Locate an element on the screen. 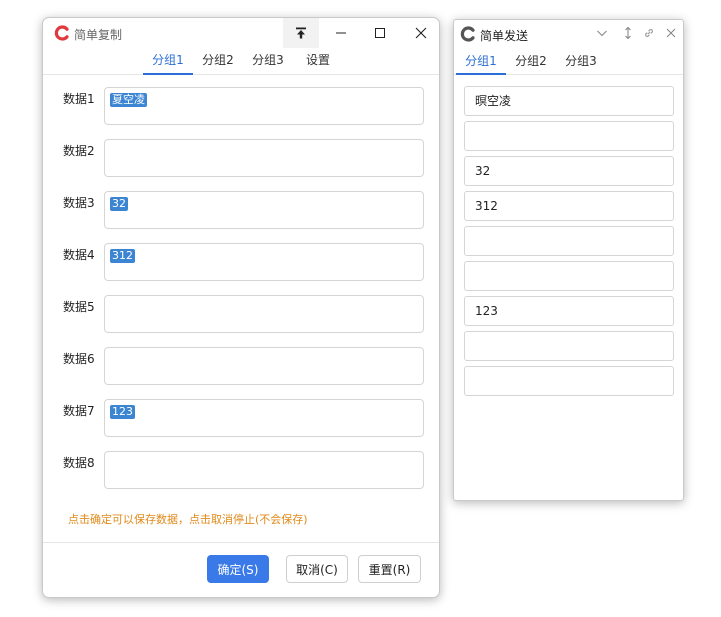  send-titlebar: 简单发送 is located at coordinates (568, 33).